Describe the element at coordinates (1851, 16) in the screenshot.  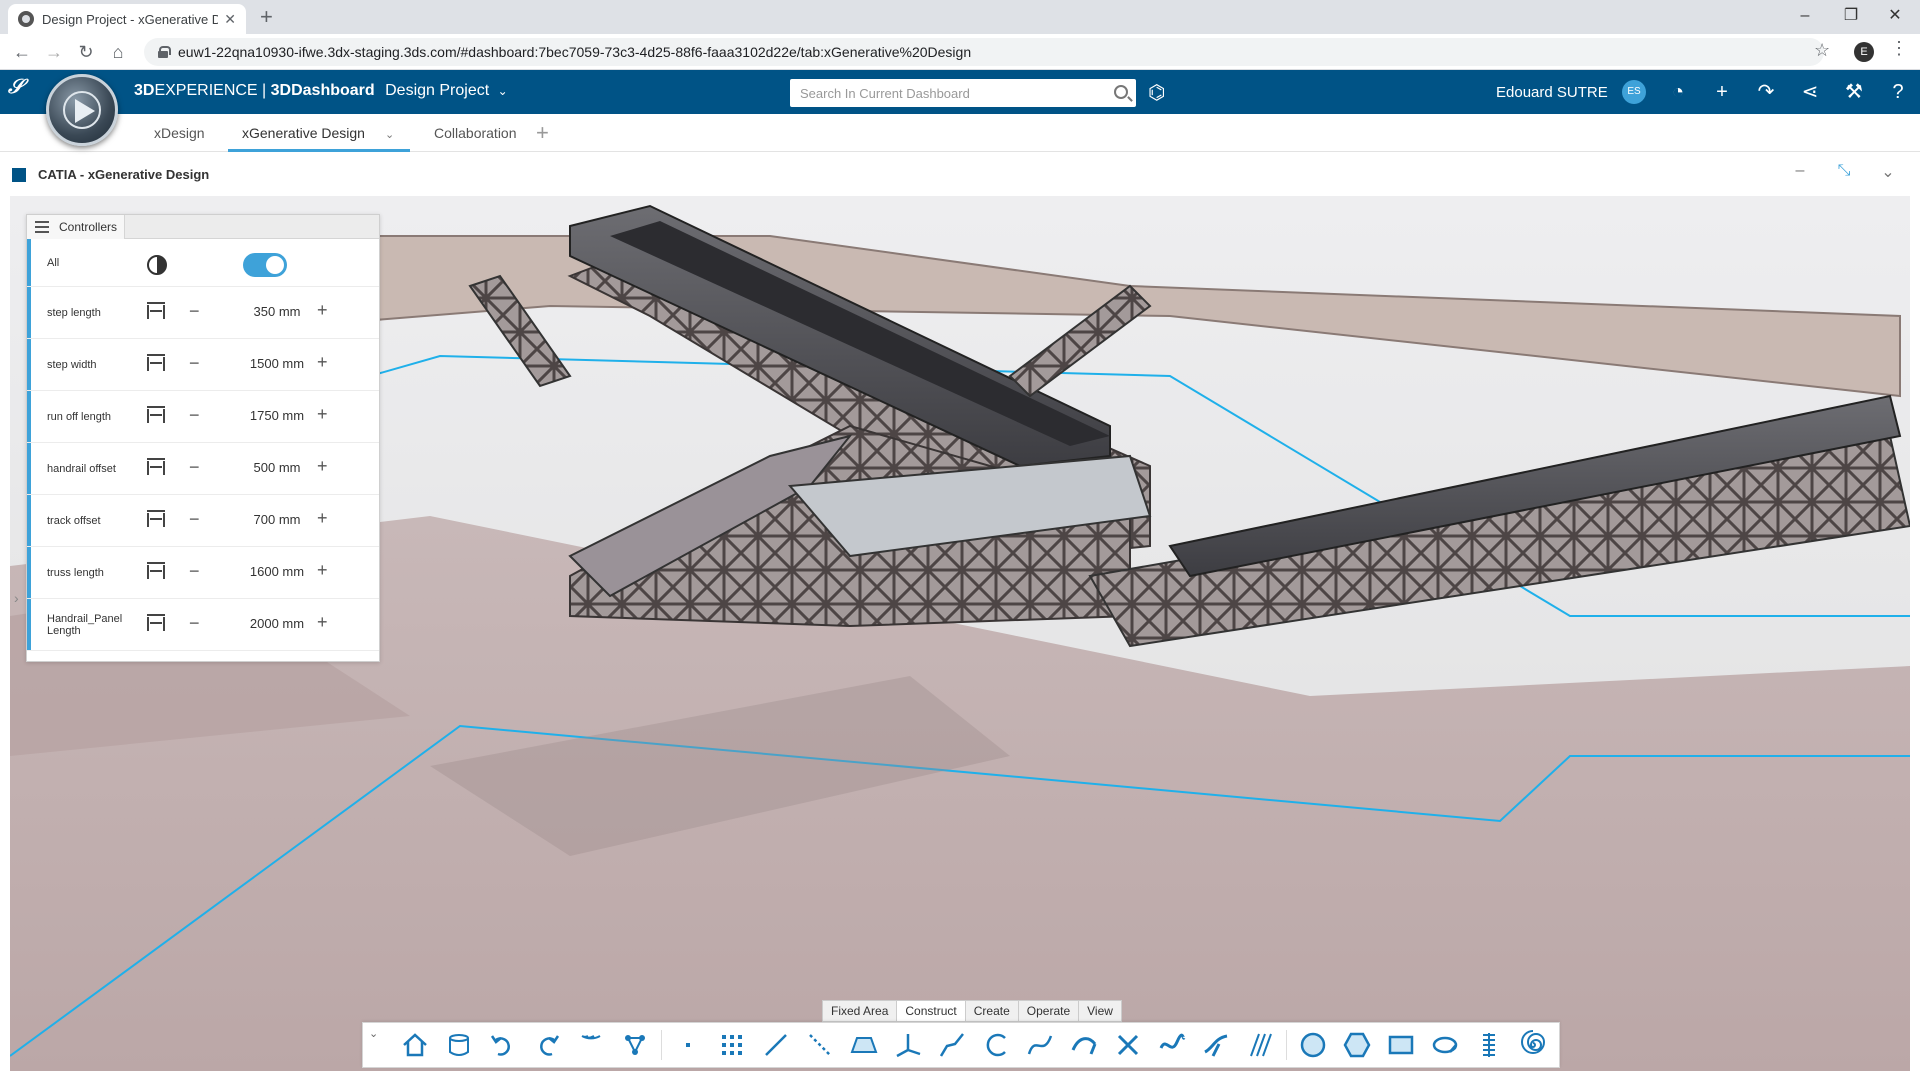
I see `restore-window-icon: ❐` at that location.